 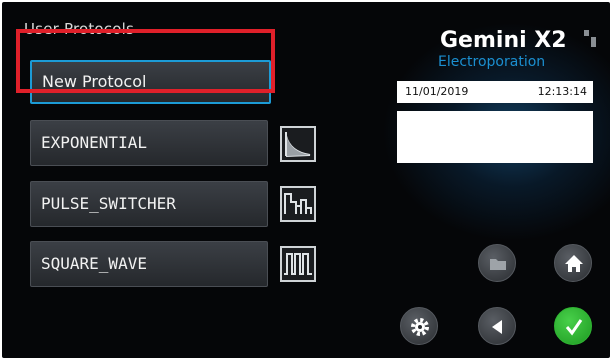 What do you see at coordinates (298, 204) in the screenshot?
I see `pulse-switcher-icon` at bounding box center [298, 204].